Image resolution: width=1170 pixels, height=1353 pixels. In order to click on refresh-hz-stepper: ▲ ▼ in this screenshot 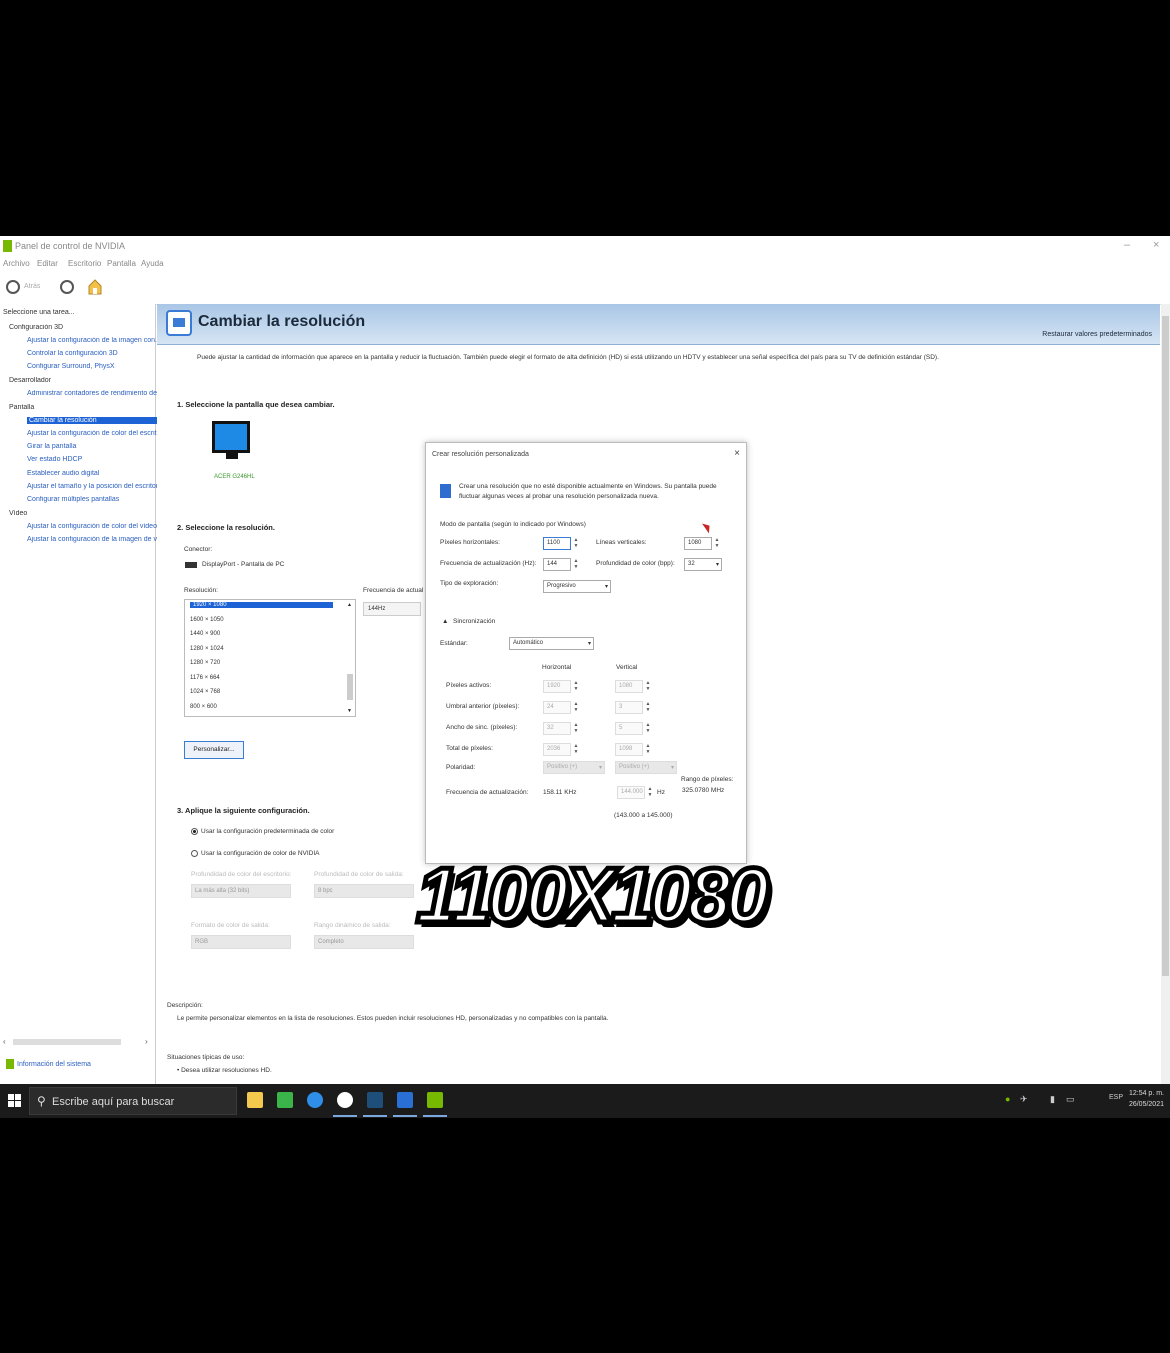, I will do `click(576, 564)`.